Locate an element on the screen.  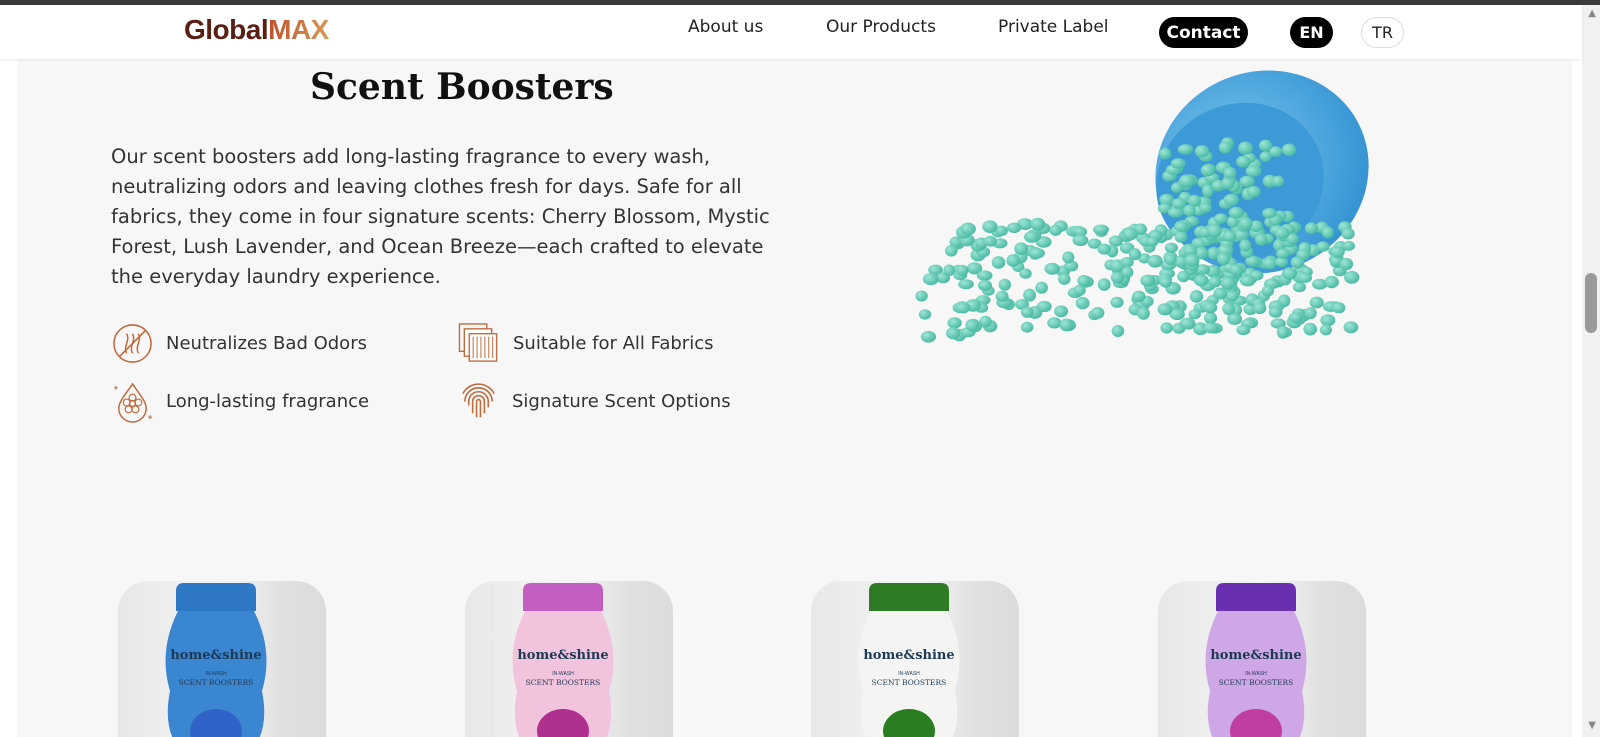
contact-button: Contact is located at coordinates (1203, 32).